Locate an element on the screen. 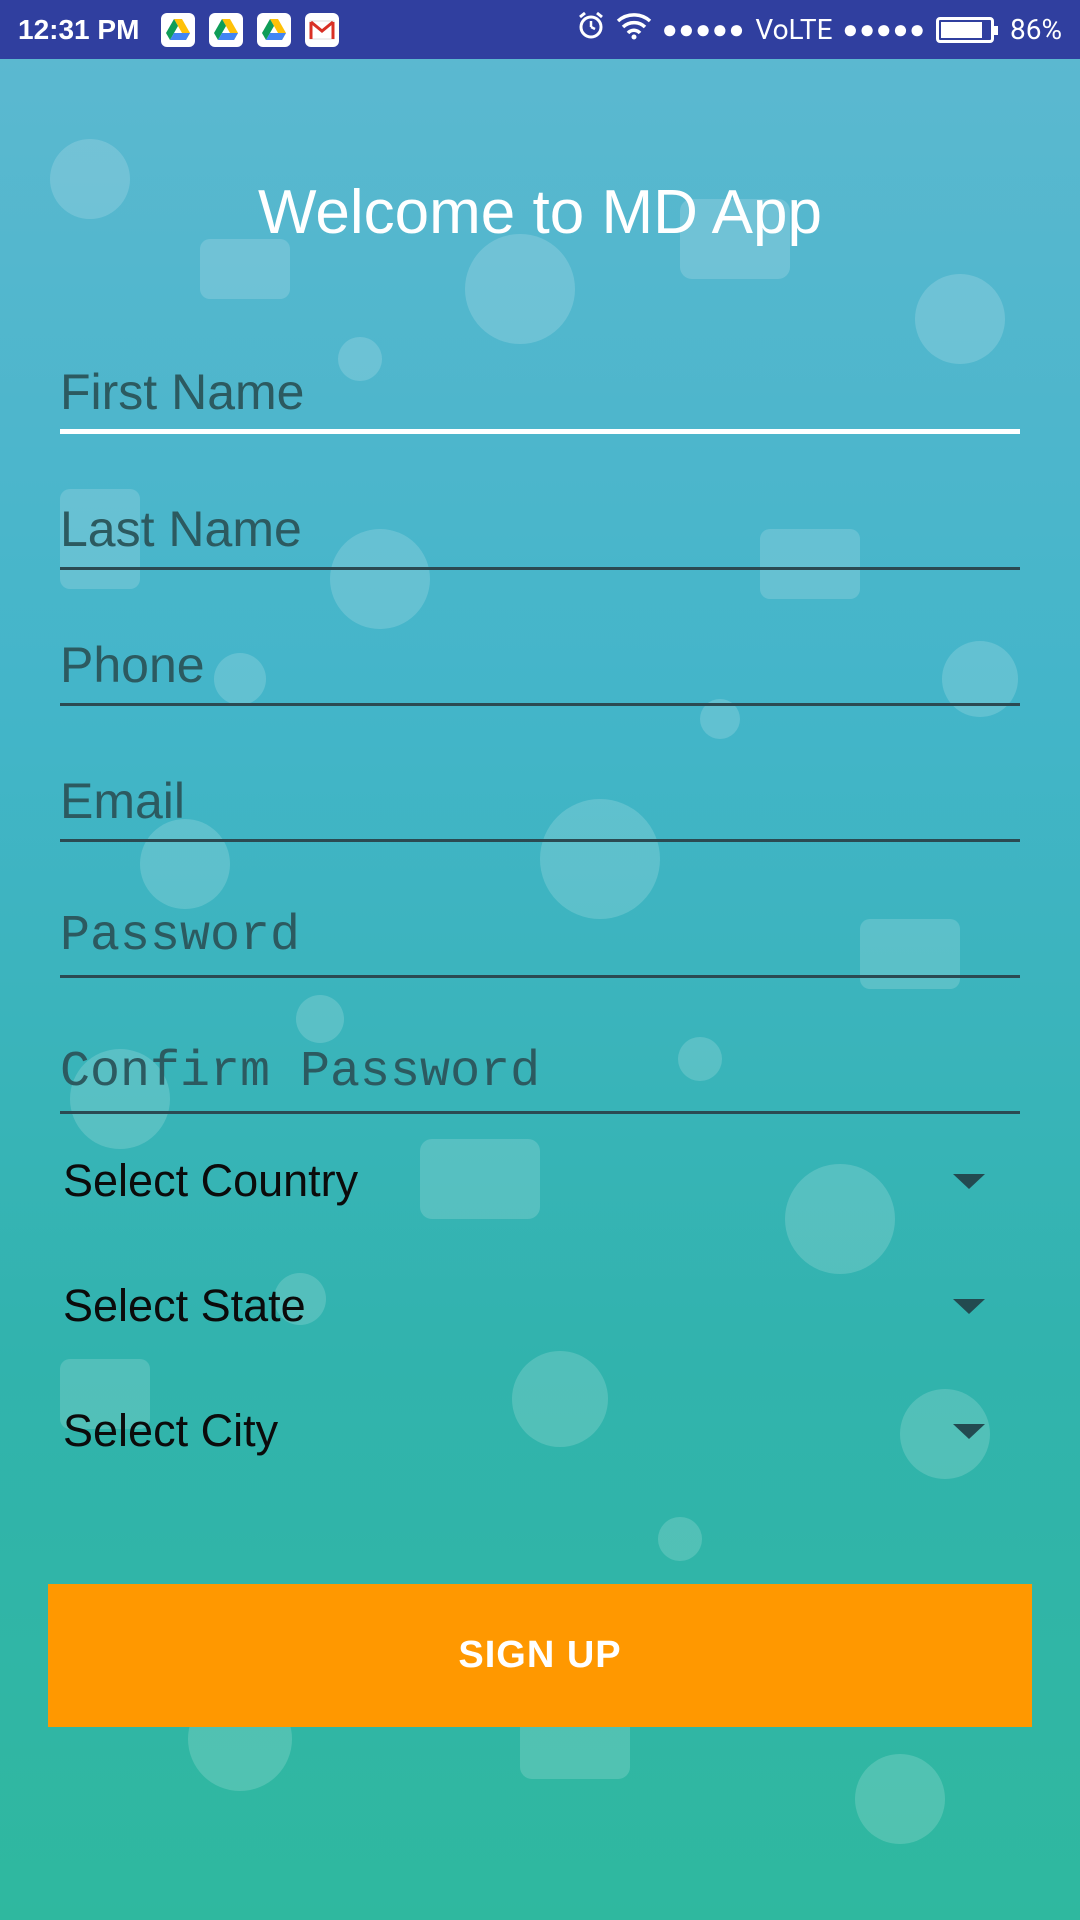 This screenshot has width=1080, height=1920. wifi-icon is located at coordinates (634, 29).